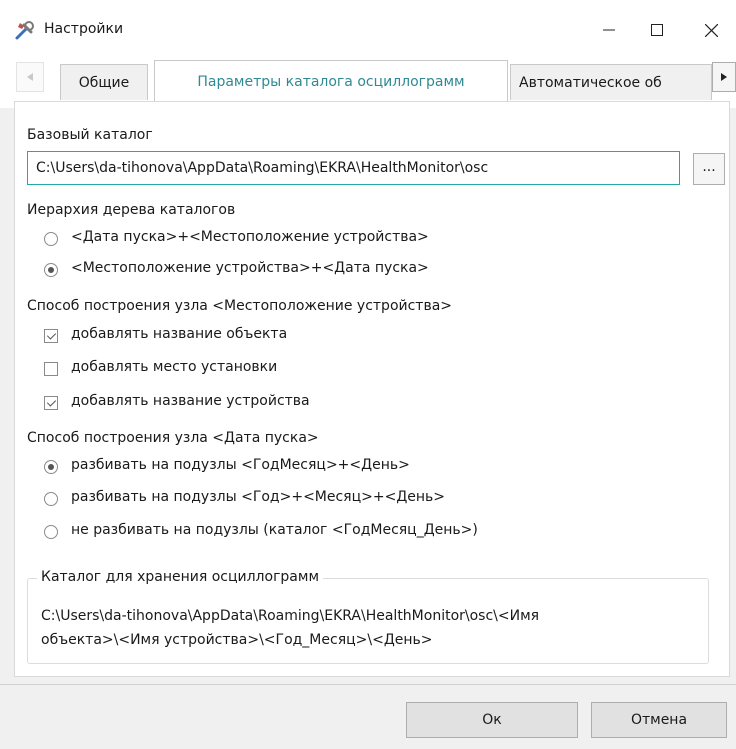 This screenshot has height=749, width=736. What do you see at coordinates (51, 369) in the screenshot?
I see `add-install-place-checkbox` at bounding box center [51, 369].